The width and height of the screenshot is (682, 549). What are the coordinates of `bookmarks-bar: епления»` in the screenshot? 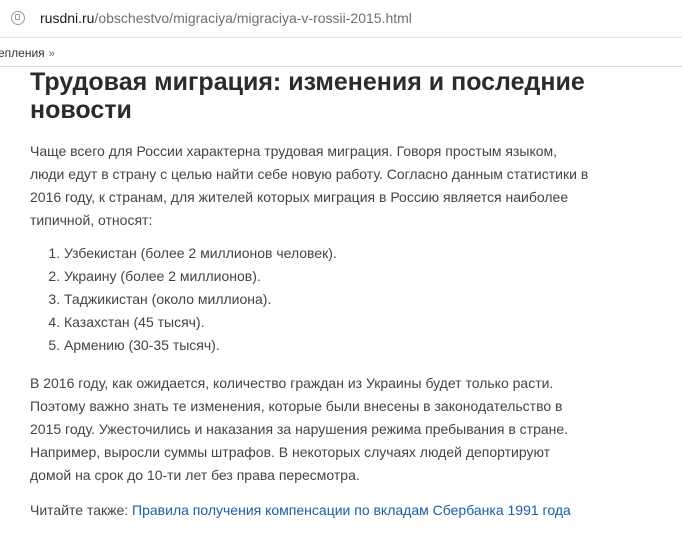 It's located at (341, 52).